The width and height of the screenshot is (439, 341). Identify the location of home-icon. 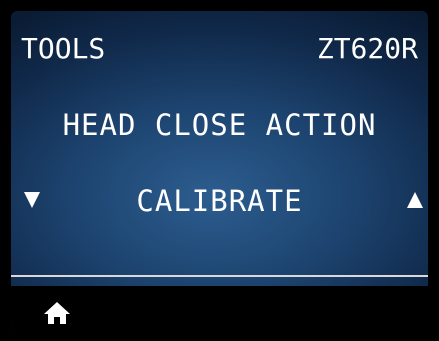
(57, 313).